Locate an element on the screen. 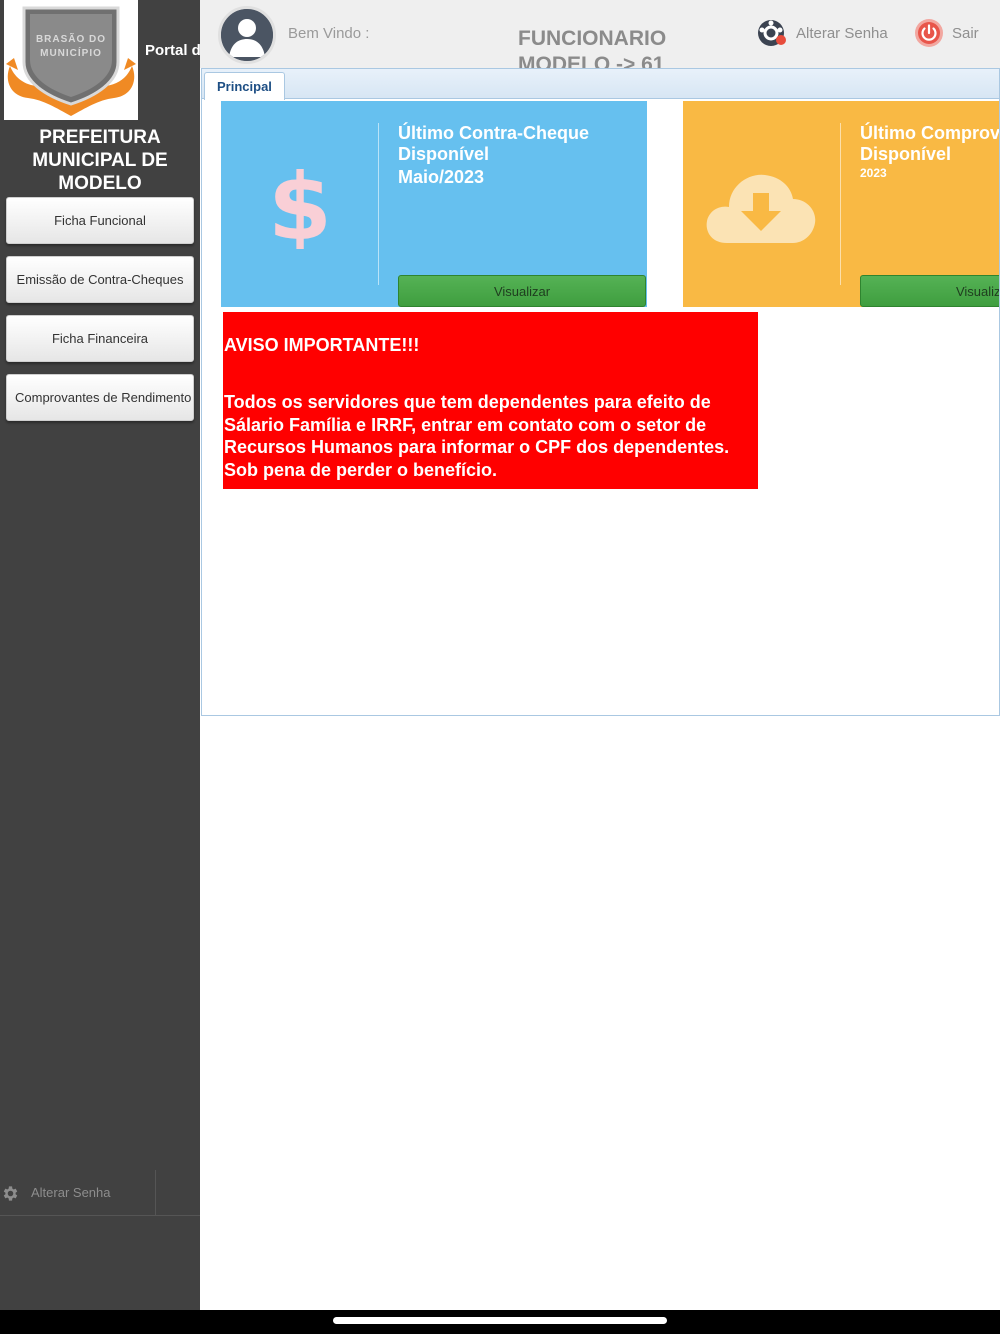  menu-emissao-contra-cheques-button: Emissão de Contra-Cheques is located at coordinates (100, 279).